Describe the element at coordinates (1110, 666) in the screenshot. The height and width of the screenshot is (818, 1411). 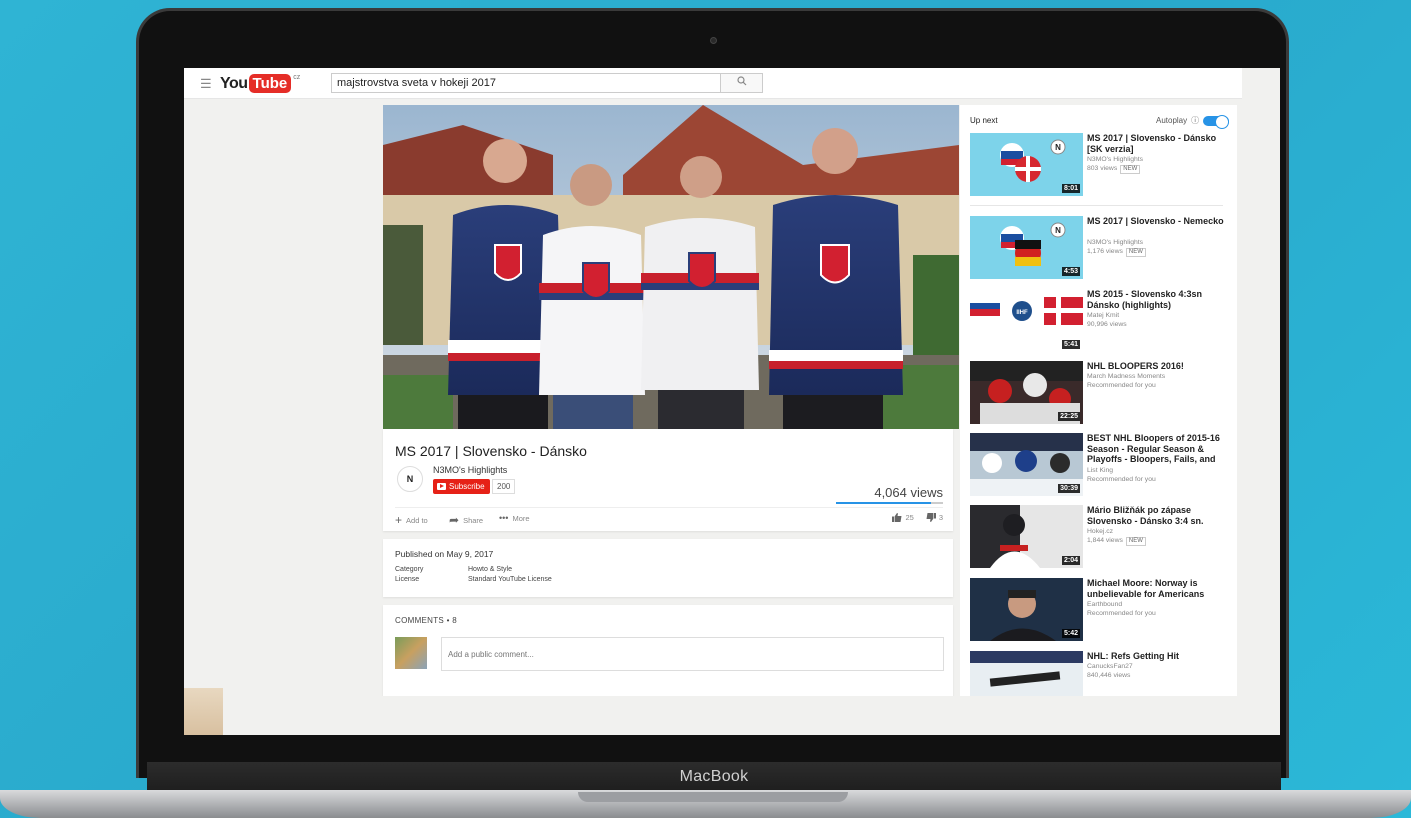
I see `video-channel: CanucksFan27` at that location.